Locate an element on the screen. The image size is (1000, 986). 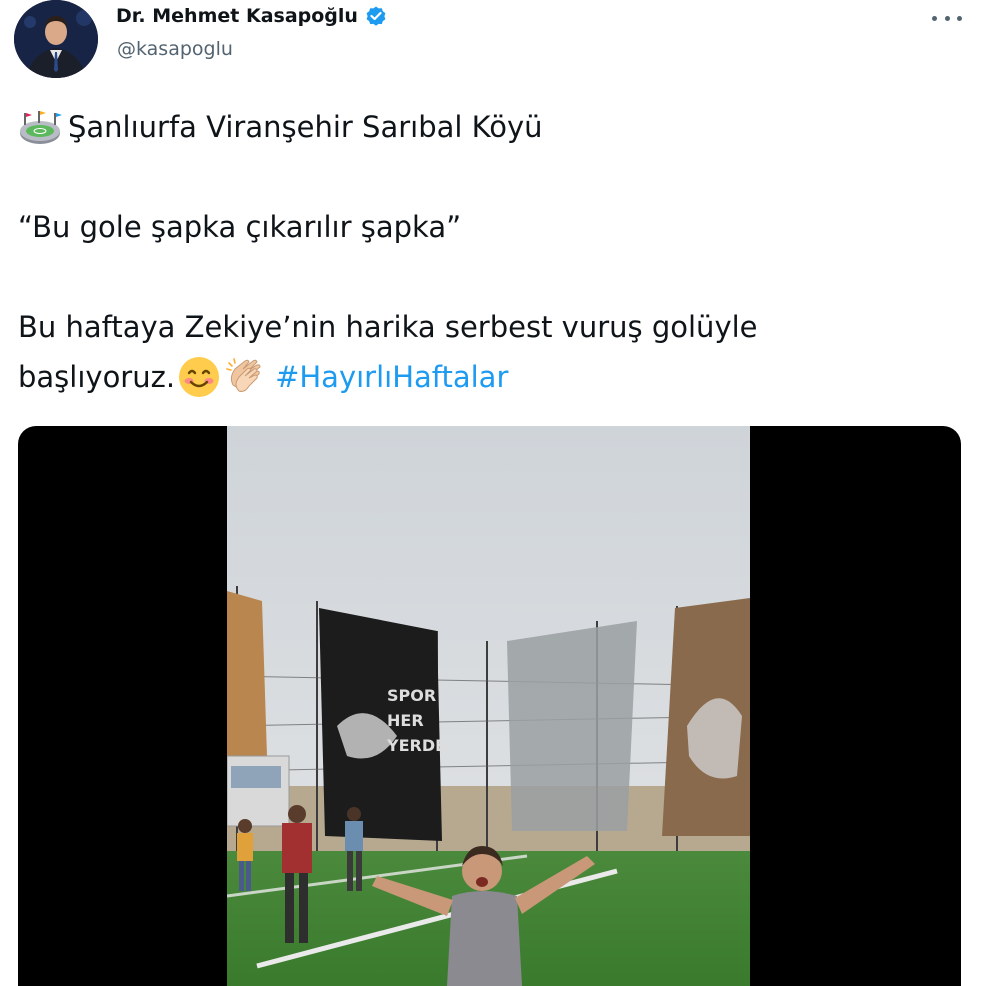
avatar is located at coordinates (56, 39).